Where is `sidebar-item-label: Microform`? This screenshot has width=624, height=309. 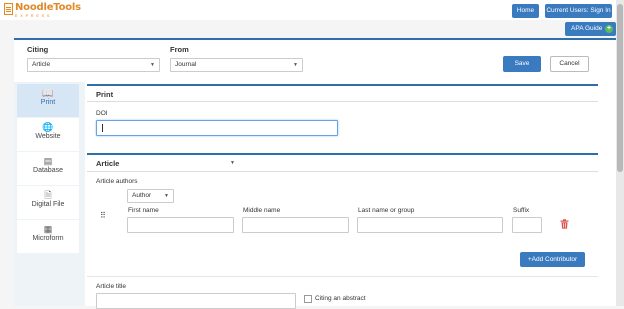 sidebar-item-label: Microform is located at coordinates (48, 238).